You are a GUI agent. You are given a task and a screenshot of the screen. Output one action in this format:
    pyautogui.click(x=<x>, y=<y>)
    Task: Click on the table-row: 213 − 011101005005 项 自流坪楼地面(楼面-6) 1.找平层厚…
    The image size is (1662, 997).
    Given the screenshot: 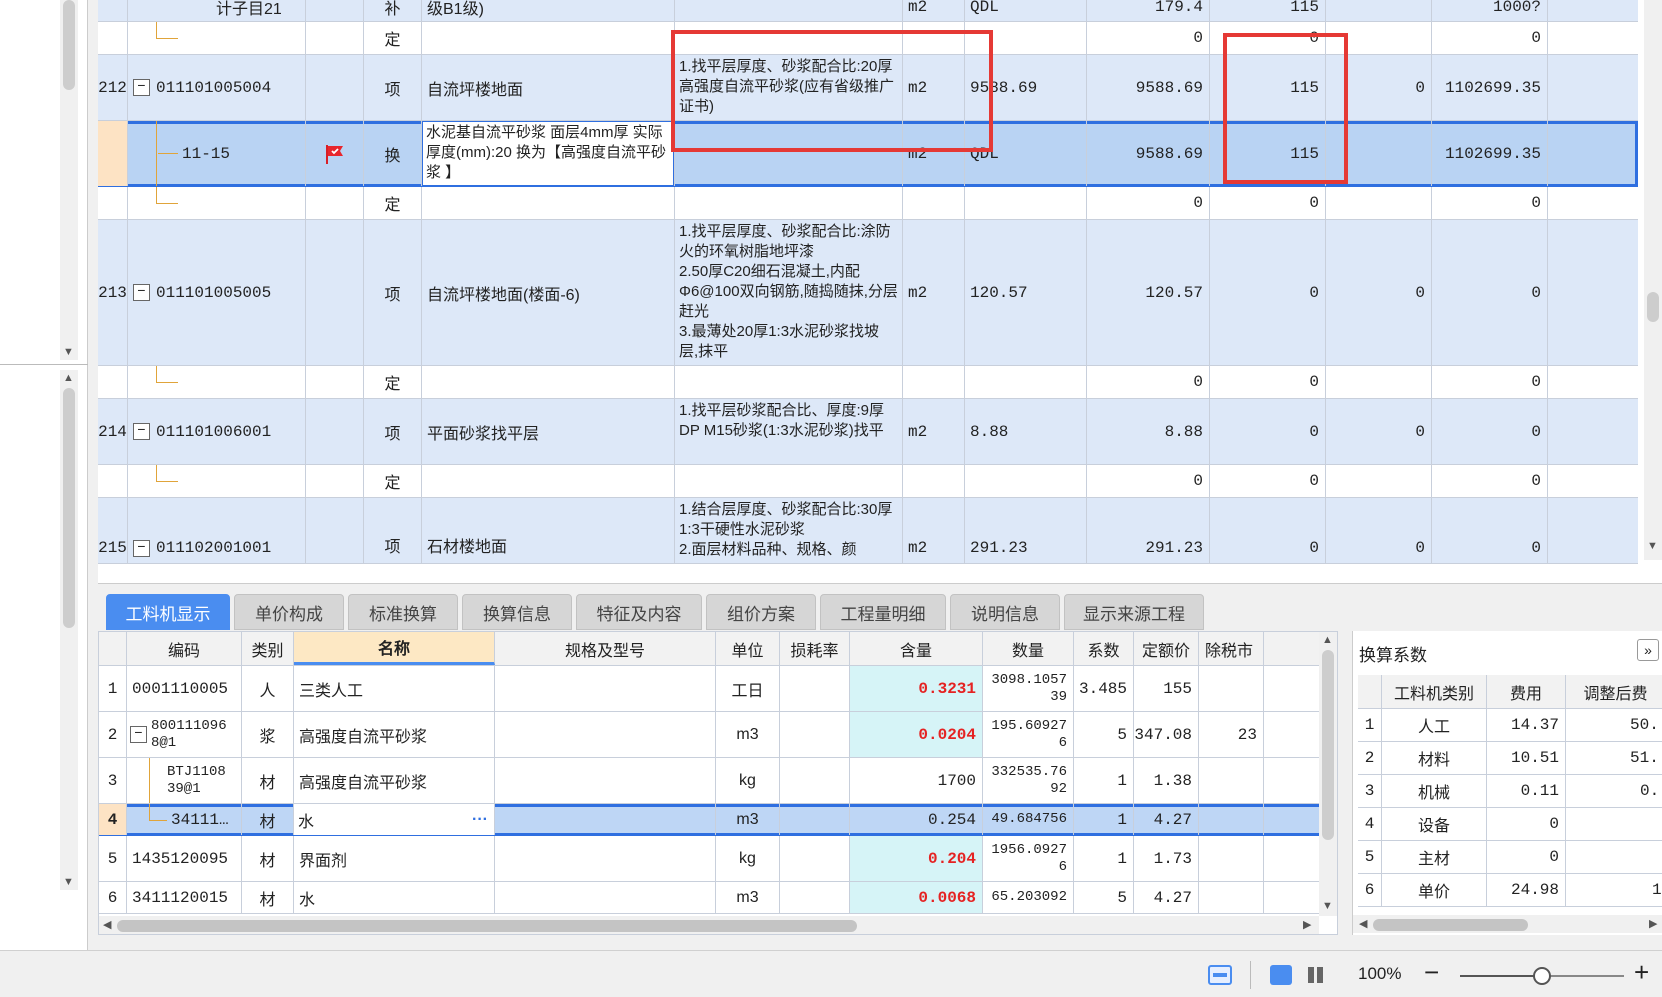 What is the action you would take?
    pyautogui.click(x=868, y=293)
    